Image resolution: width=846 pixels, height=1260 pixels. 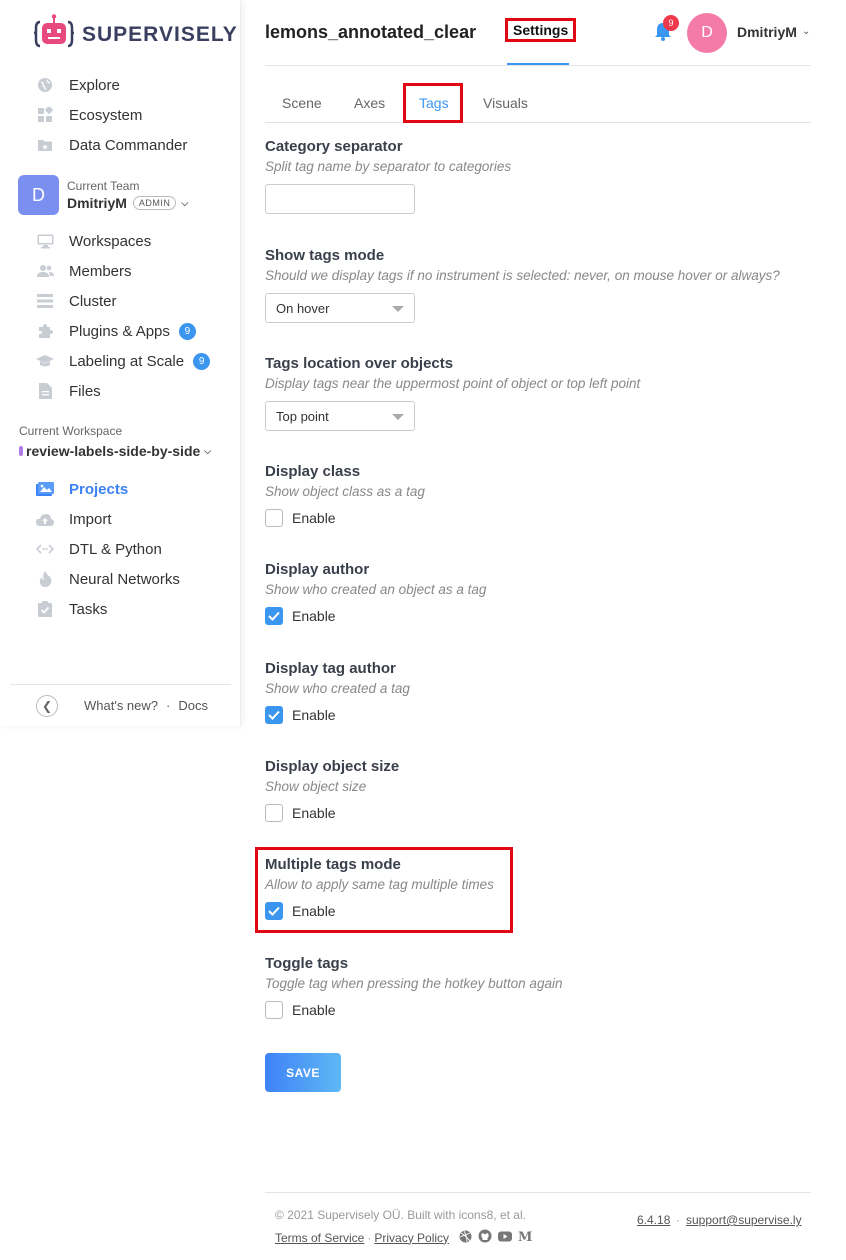 I want to click on sidebar-item-labeling-at-scale: Labeling at Scale 9, so click(x=120, y=361).